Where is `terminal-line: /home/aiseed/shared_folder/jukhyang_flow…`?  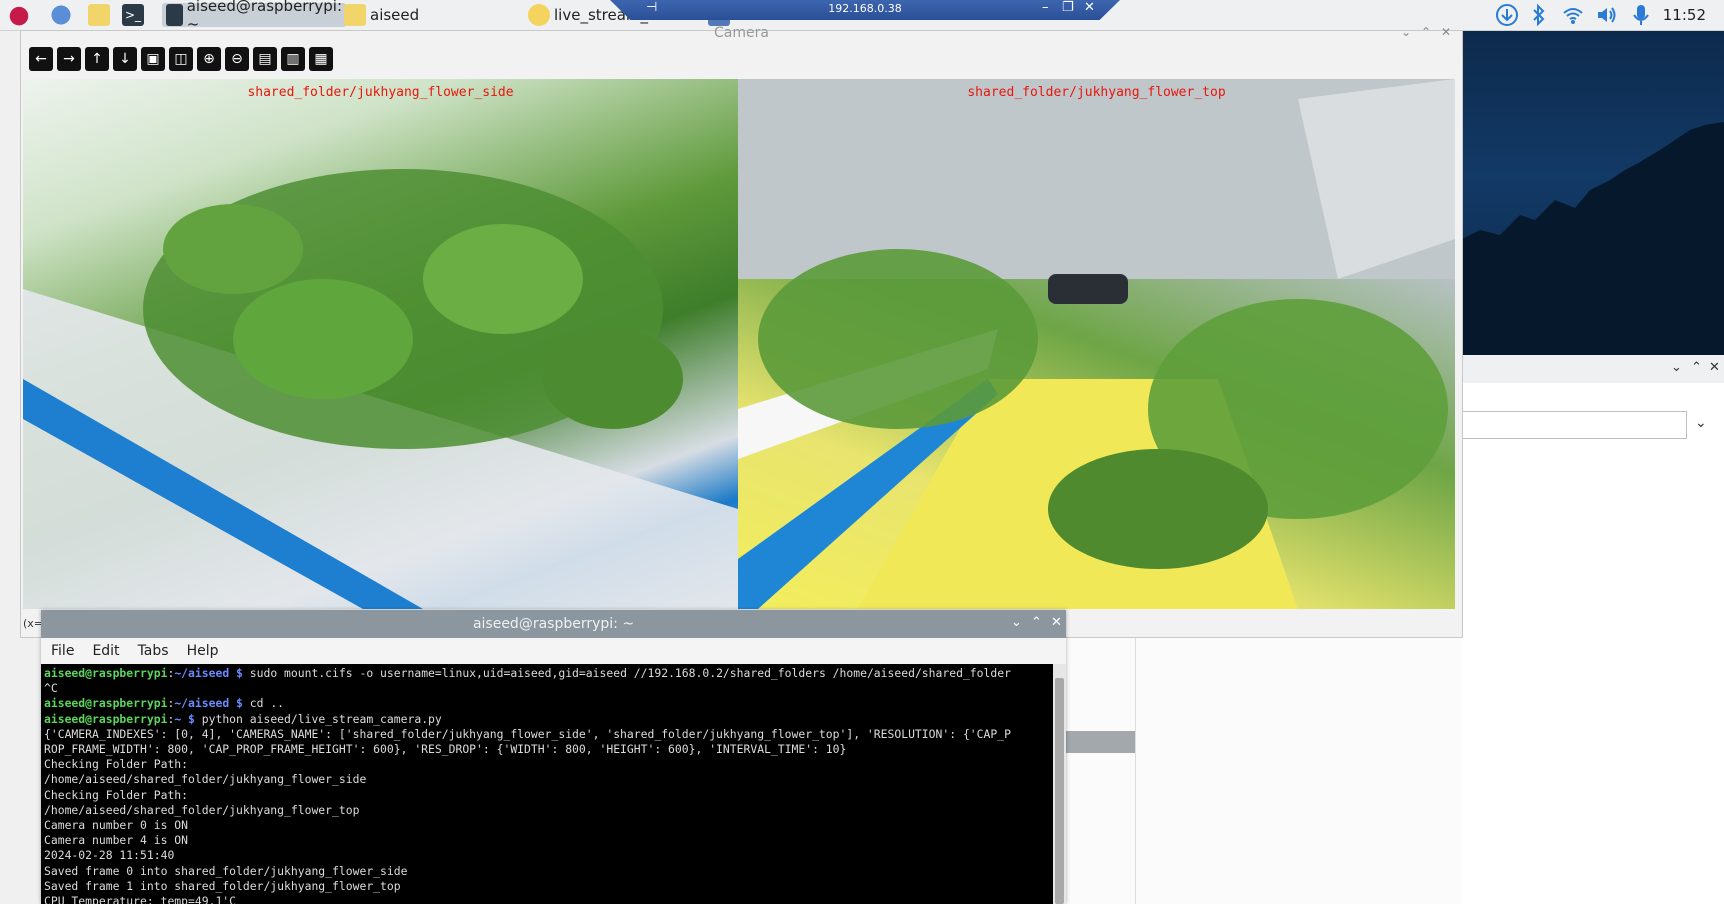
terminal-line: /home/aiseed/shared_folder/jukhyang_flow… is located at coordinates (548, 779).